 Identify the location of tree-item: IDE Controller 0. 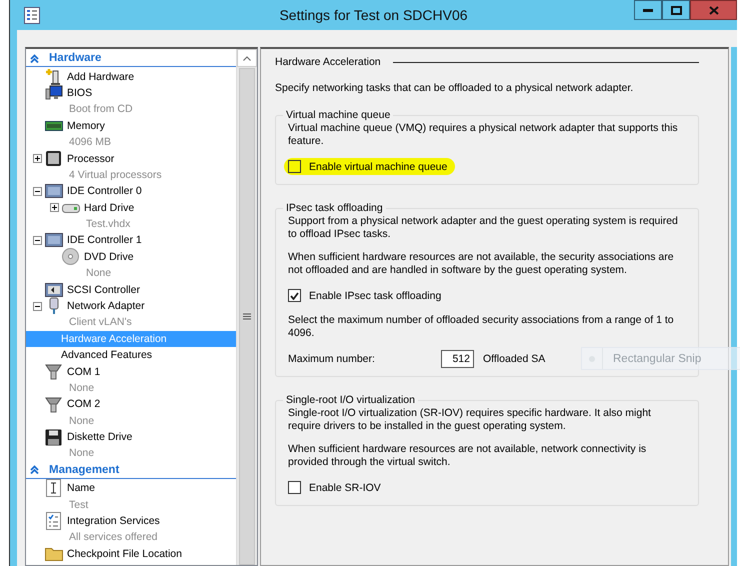
(131, 191).